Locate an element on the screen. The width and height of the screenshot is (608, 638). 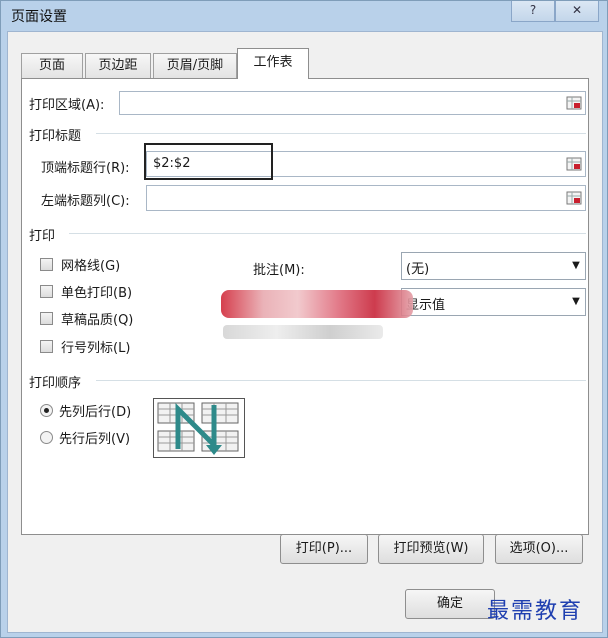
print-titles-section: 打印标题 is located at coordinates (55, 136).